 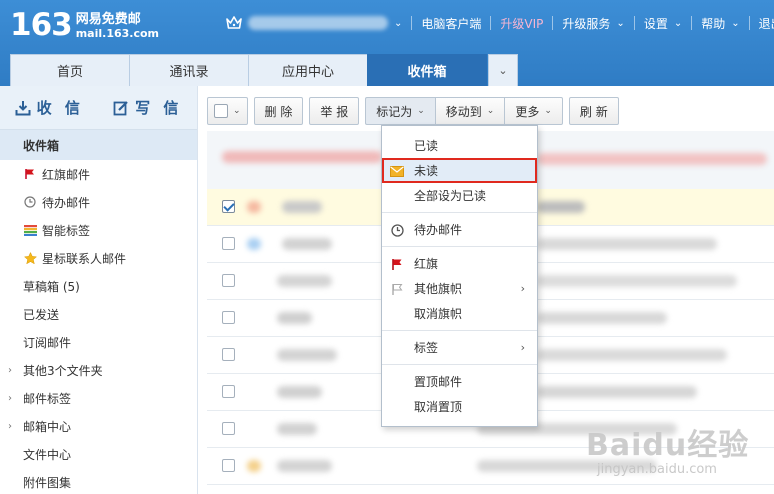 I want to click on folder-label: 星标联系人邮件, so click(x=84, y=258).